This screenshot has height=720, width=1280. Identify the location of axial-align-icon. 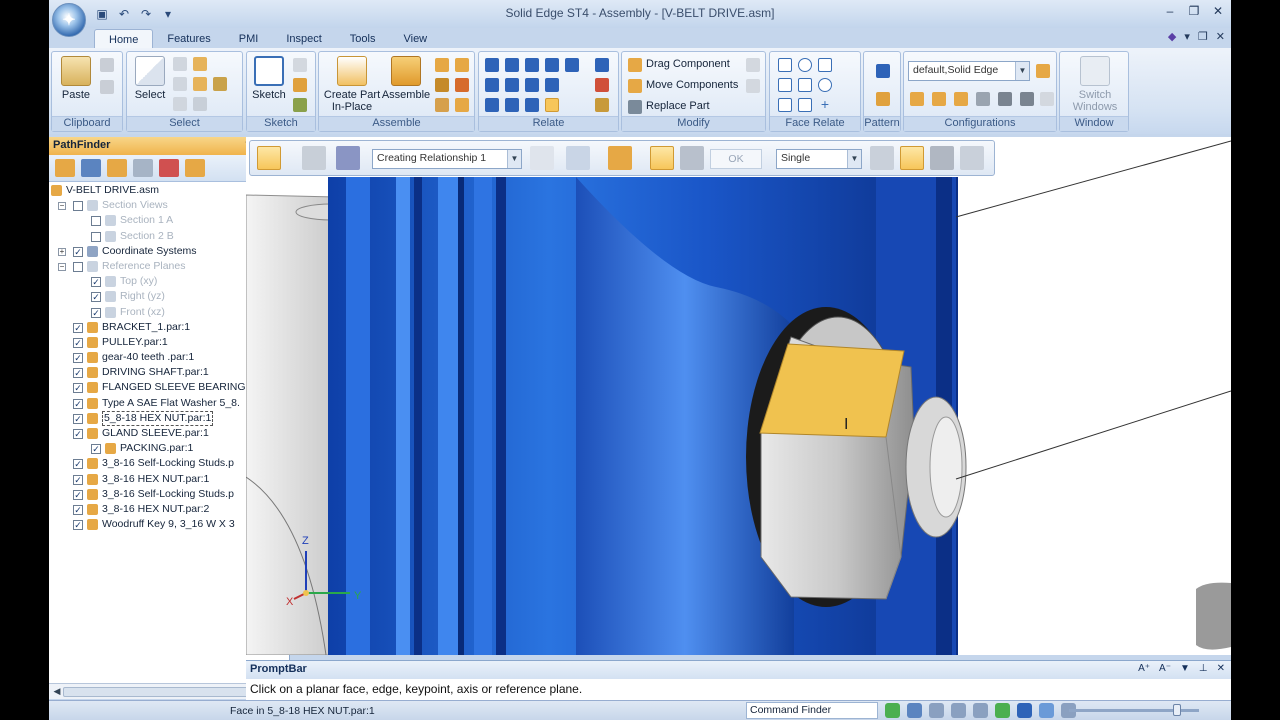
(532, 65).